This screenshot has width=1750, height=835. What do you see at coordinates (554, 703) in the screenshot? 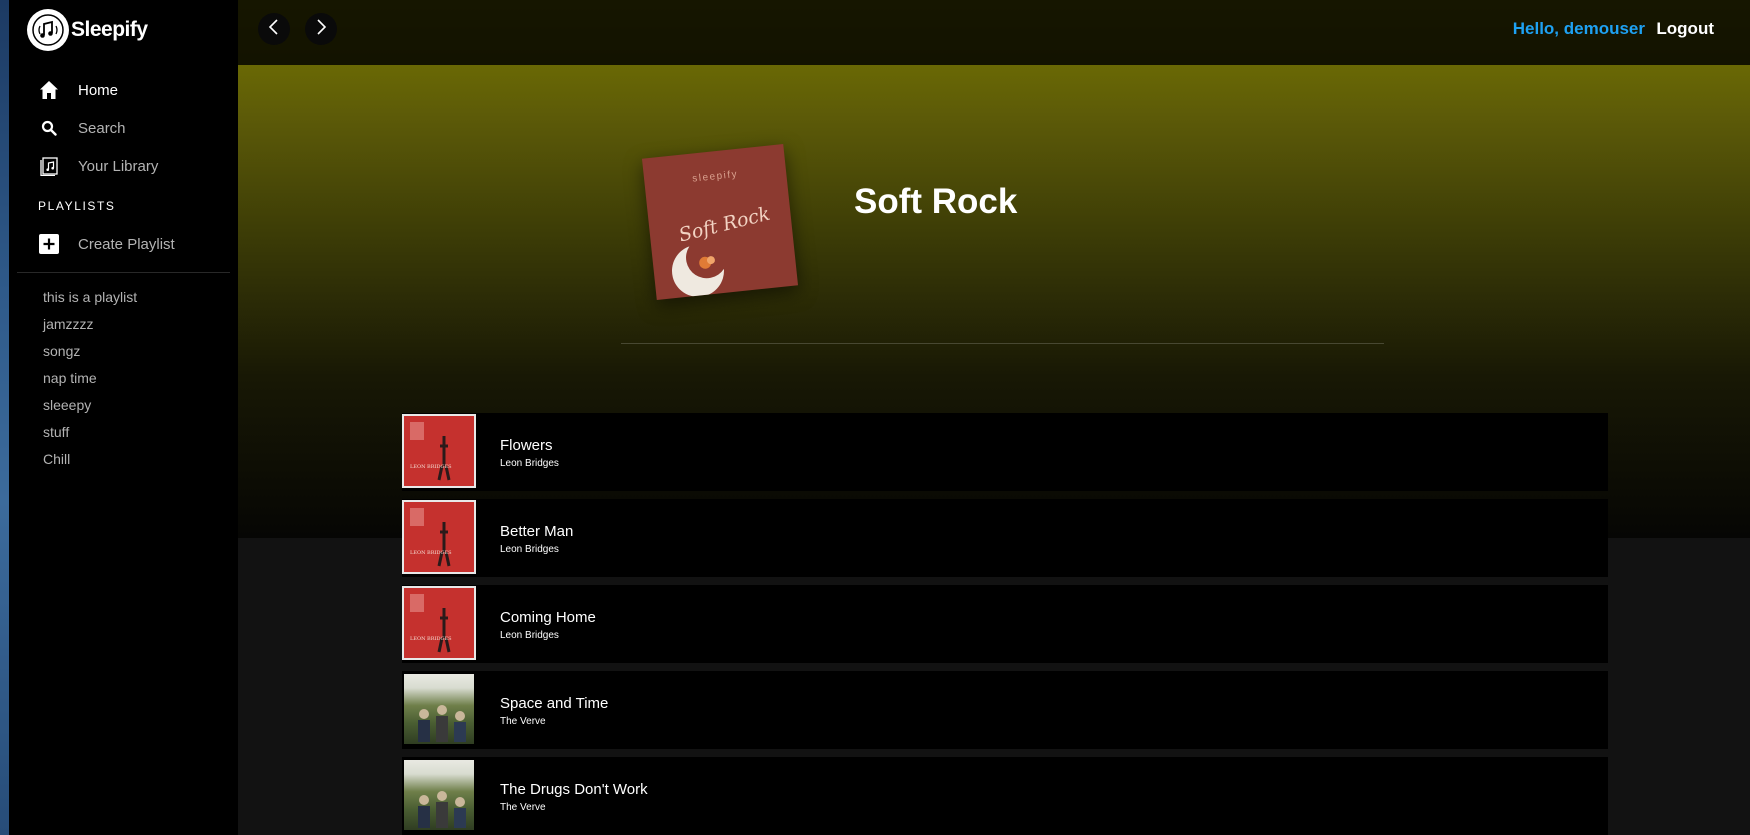
I see `song-title: Space and Time` at bounding box center [554, 703].